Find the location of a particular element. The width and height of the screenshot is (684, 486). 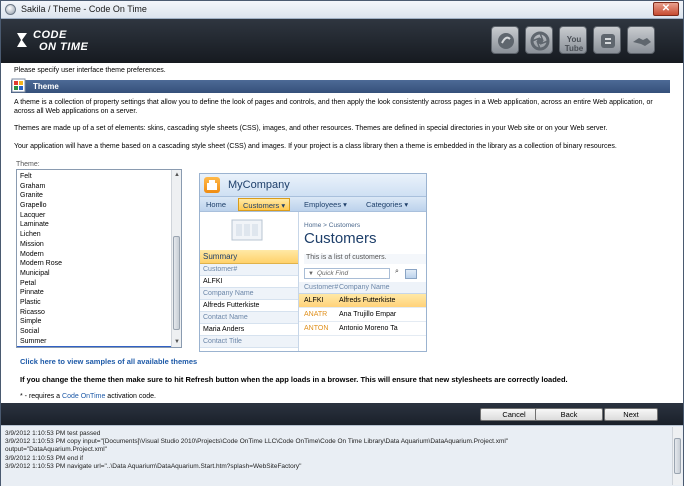

log-scrollbar is located at coordinates (677, 456).